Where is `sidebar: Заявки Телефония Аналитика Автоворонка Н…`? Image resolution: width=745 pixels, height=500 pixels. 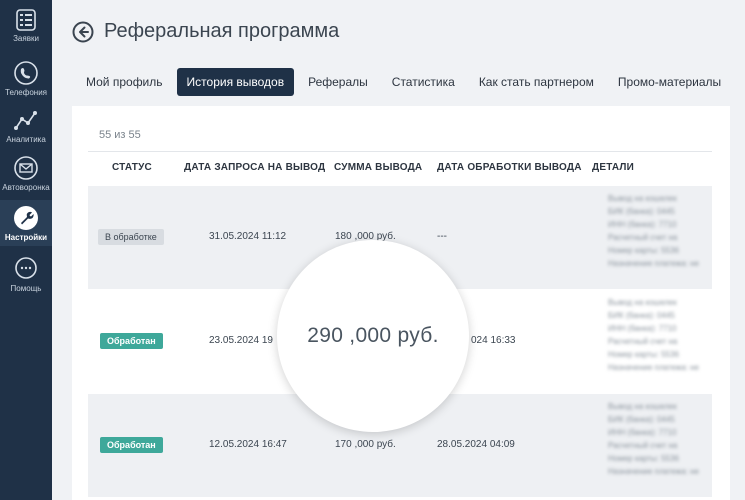
sidebar: Заявки Телефония Аналитика Автоворонка Н… is located at coordinates (26, 250).